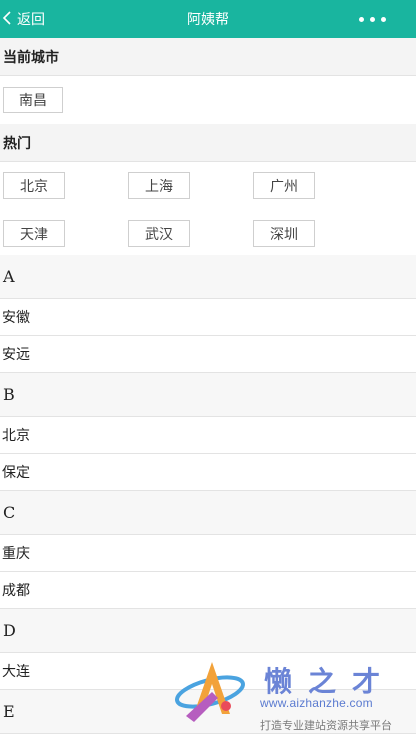  I want to click on letter-header-e: E, so click(208, 712).